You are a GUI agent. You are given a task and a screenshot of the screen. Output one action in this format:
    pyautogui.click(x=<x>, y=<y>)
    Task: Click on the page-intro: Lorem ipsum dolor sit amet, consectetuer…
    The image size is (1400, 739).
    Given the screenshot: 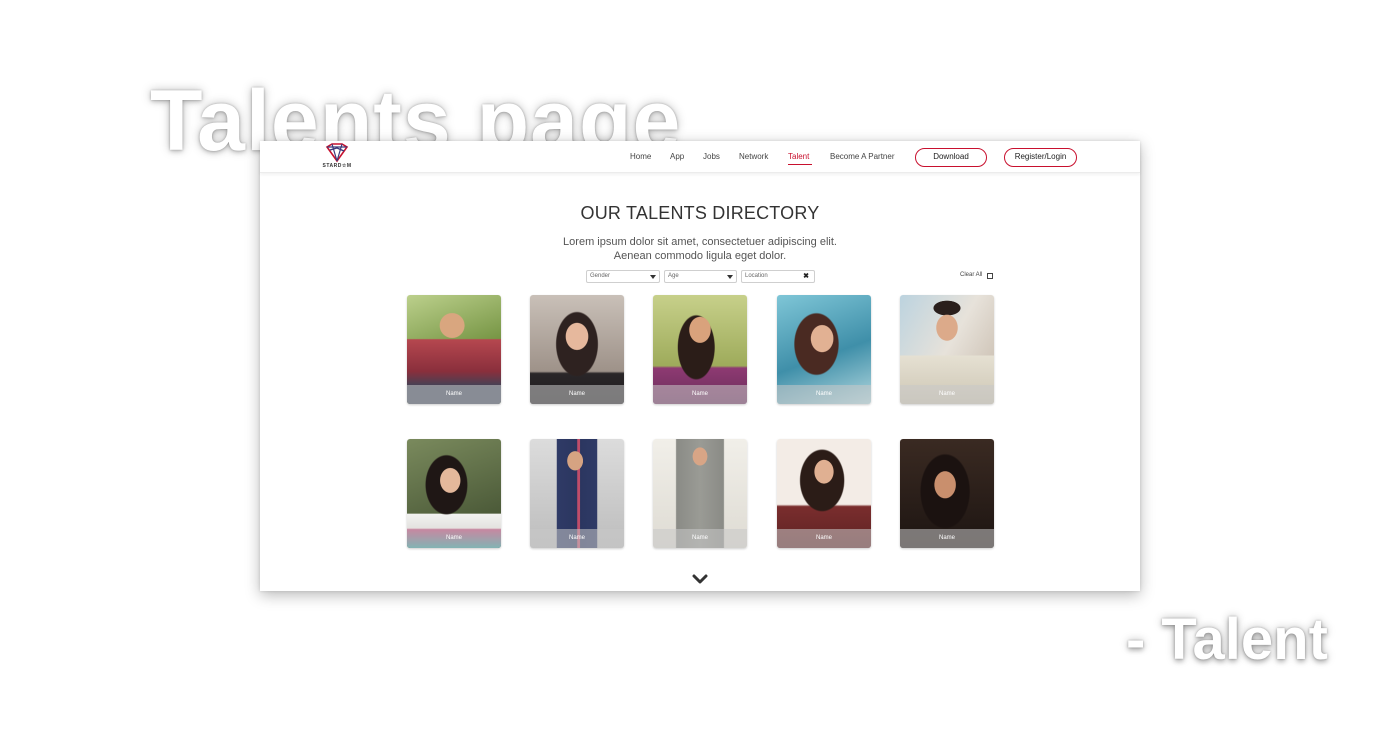 What is the action you would take?
    pyautogui.click(x=700, y=249)
    